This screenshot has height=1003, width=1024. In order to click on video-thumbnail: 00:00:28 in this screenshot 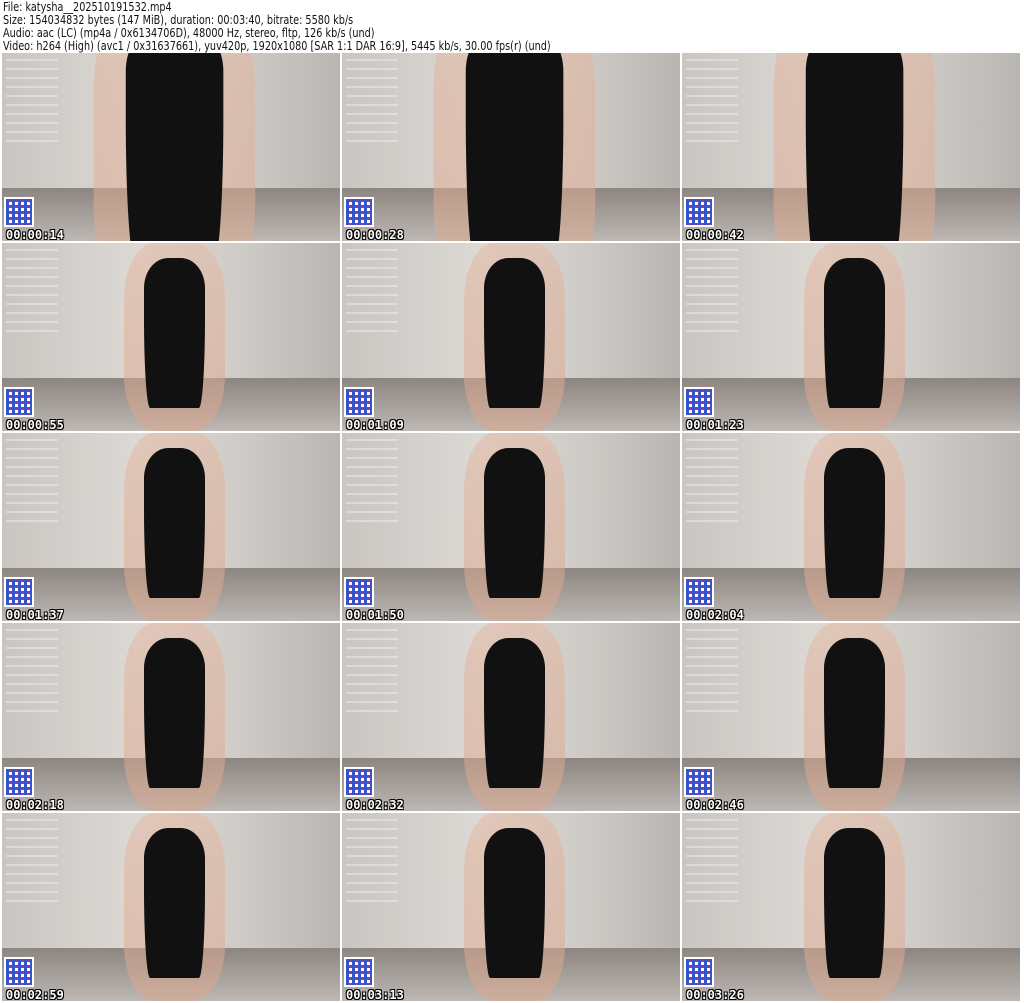, I will do `click(511, 147)`.